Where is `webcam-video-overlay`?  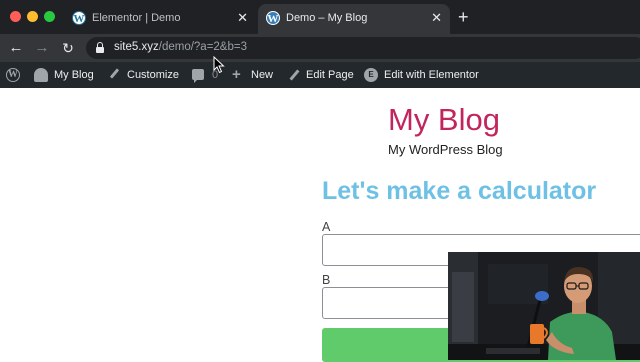
webcam-video-overlay is located at coordinates (544, 306).